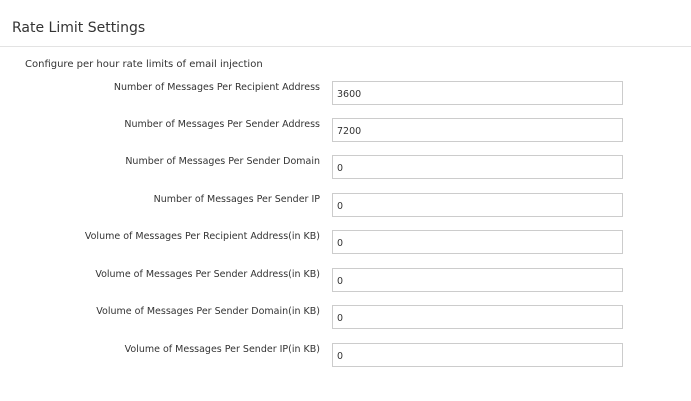 The height and width of the screenshot is (401, 691). I want to click on messages-per-sender-address-label: Number of Messages Per Sender Address, so click(222, 124).